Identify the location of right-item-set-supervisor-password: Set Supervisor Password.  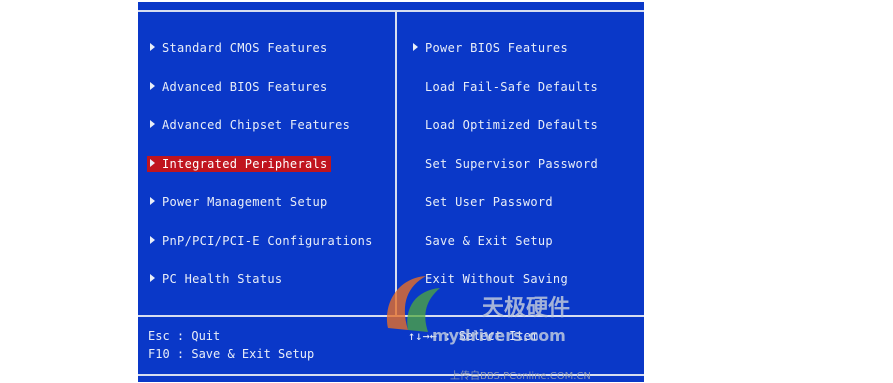
(511, 164).